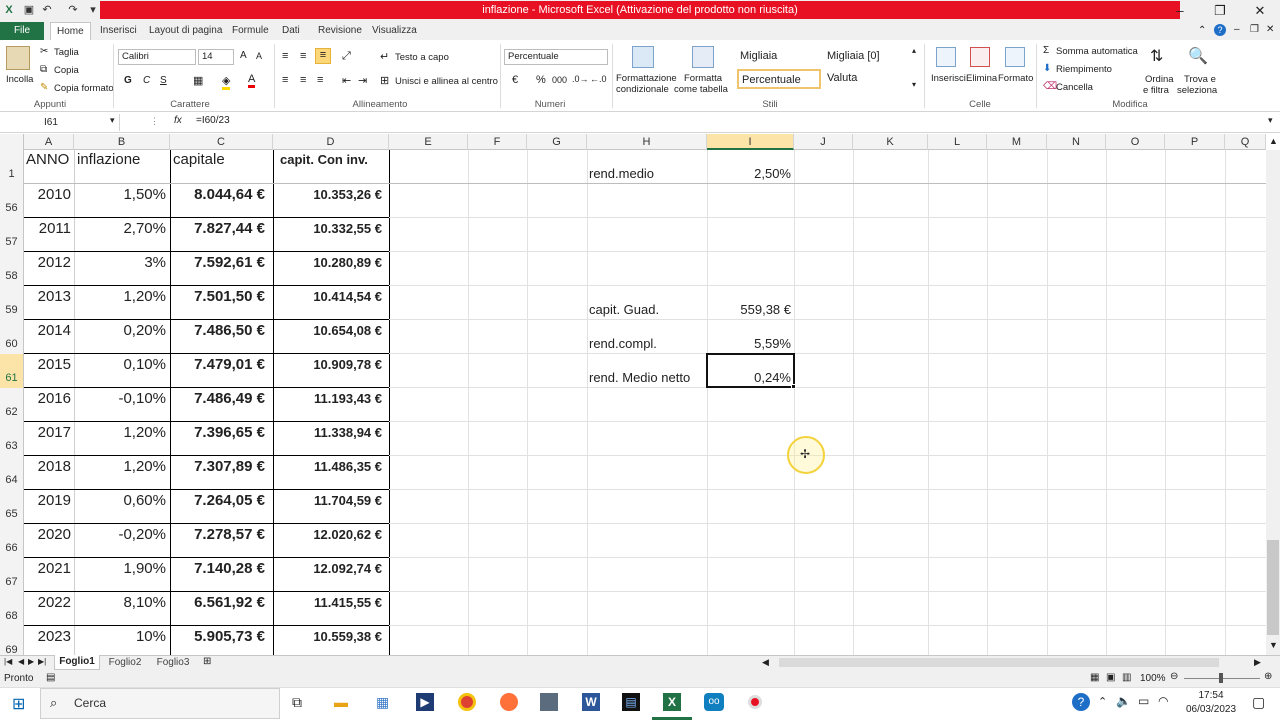  What do you see at coordinates (1257, 662) in the screenshot?
I see `hscroll-right-icon: ▶` at bounding box center [1257, 662].